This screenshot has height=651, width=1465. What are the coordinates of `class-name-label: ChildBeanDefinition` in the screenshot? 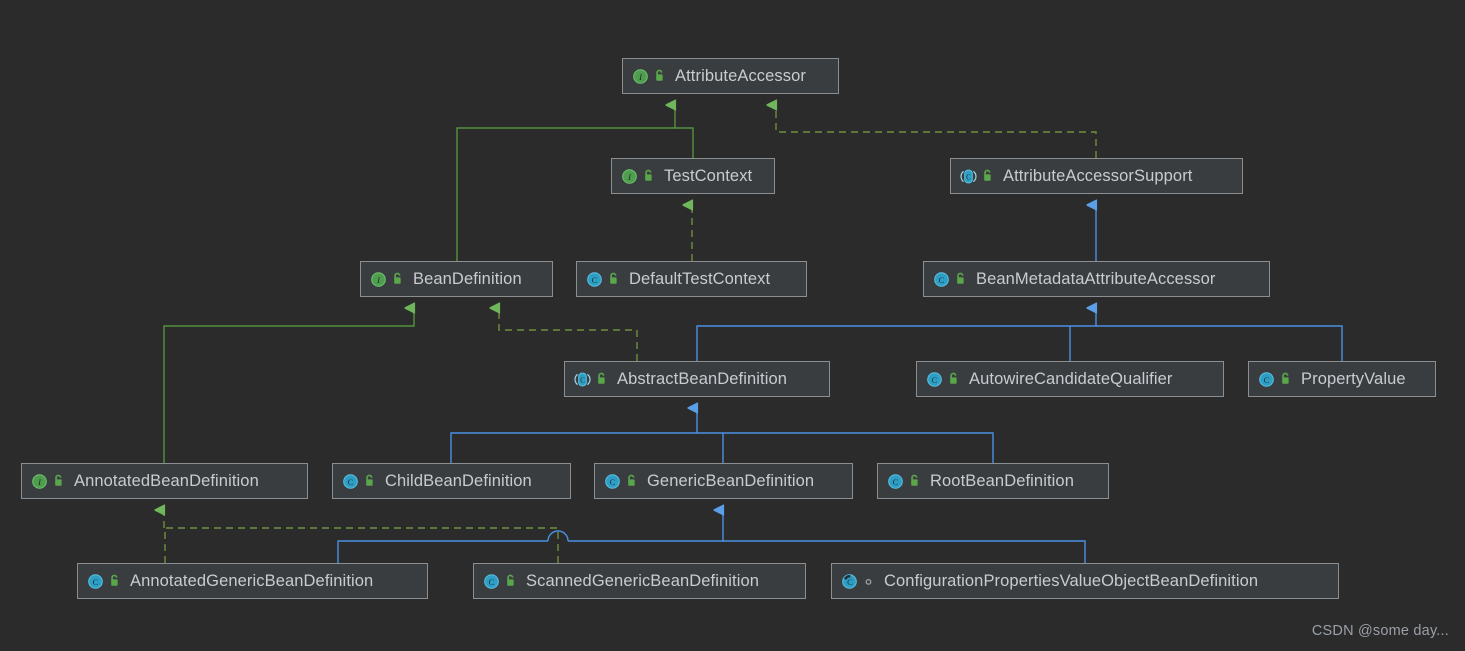 It's located at (458, 480).